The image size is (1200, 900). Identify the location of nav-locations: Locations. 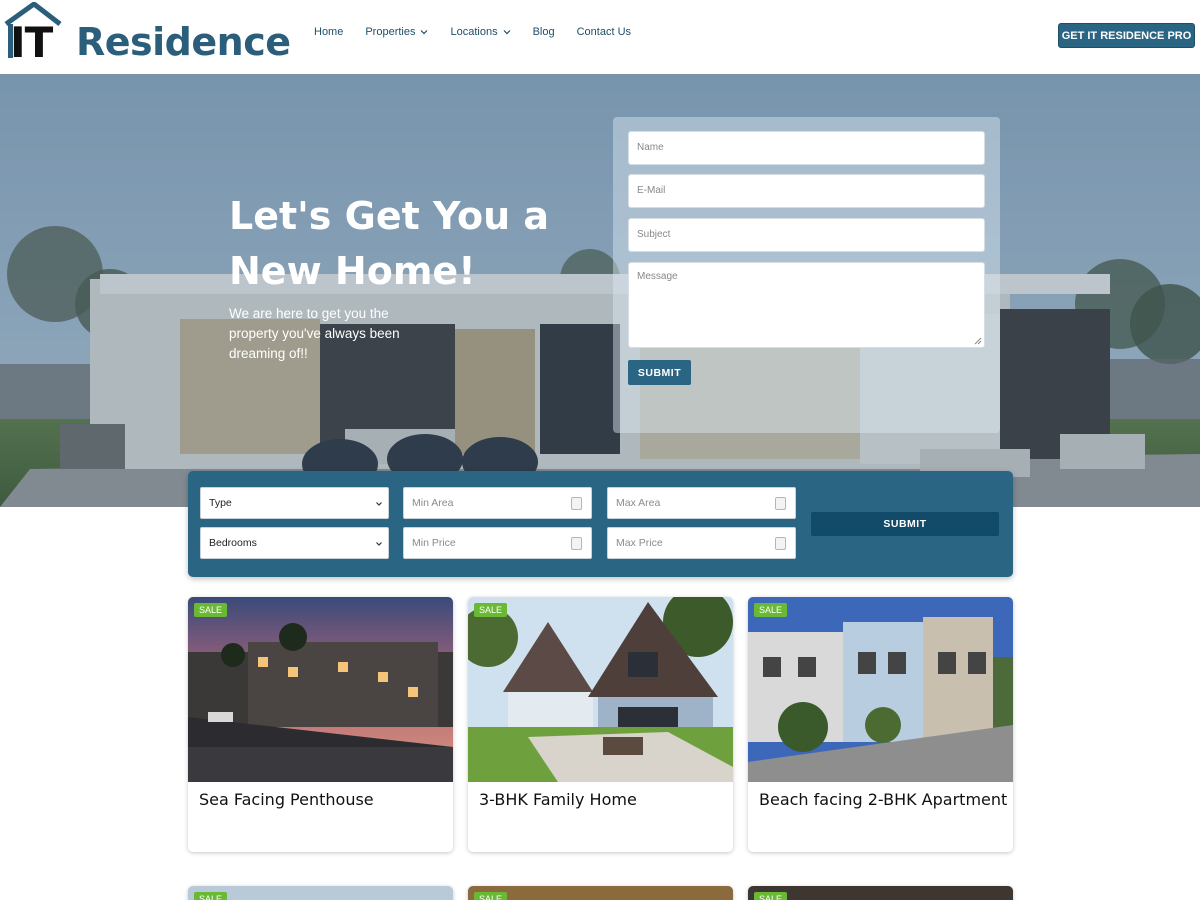
(480, 32).